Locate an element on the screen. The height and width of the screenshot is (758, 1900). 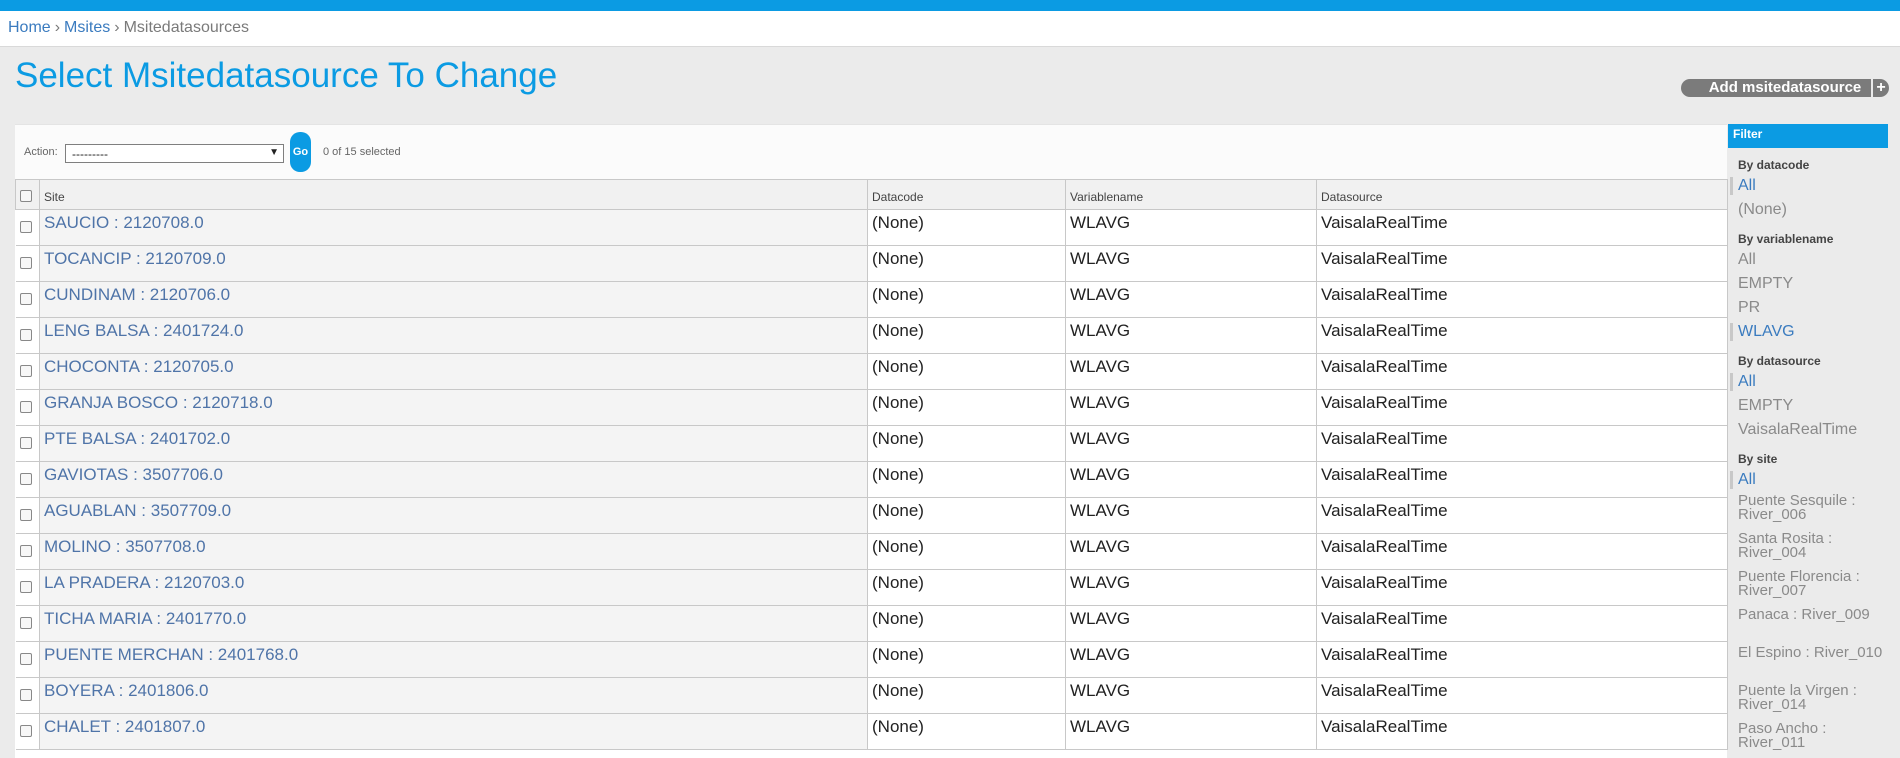
go-button: Go is located at coordinates (300, 152).